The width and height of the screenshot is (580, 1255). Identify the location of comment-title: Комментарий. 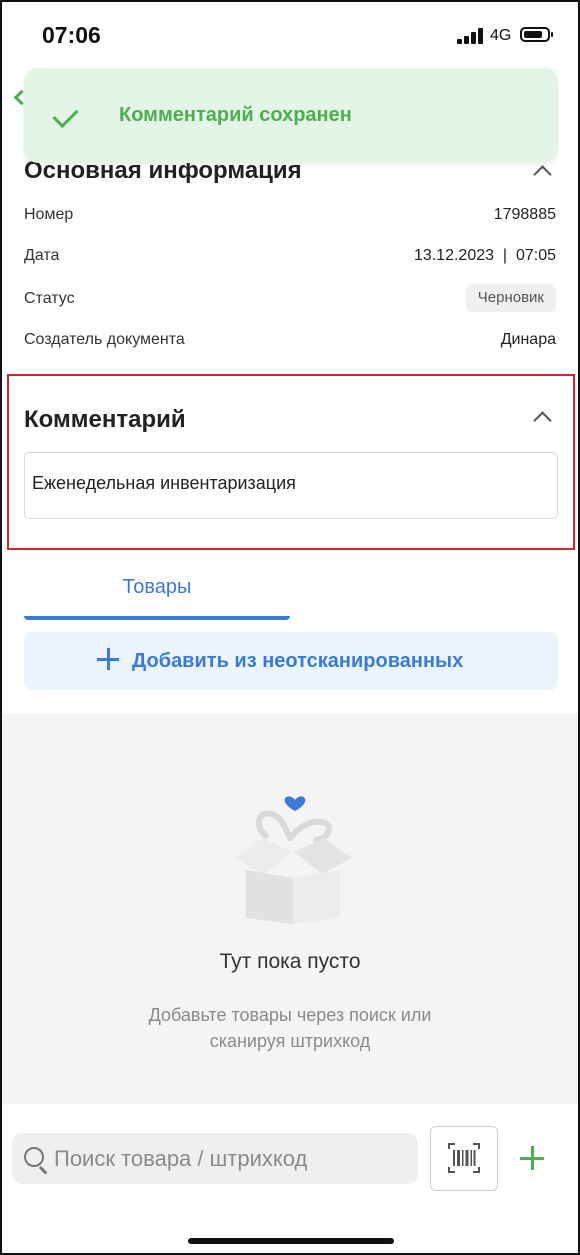
(105, 419).